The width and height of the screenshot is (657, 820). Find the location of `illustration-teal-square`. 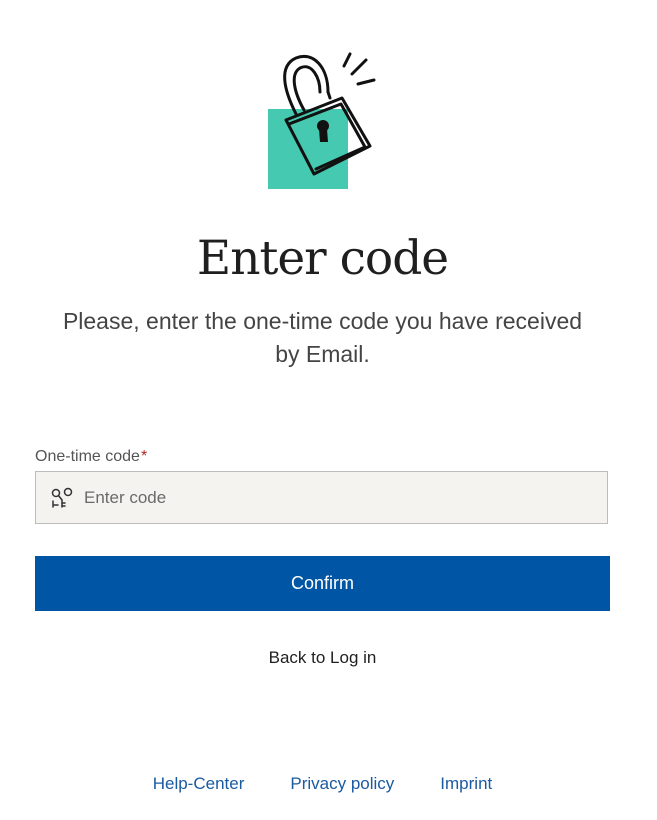

illustration-teal-square is located at coordinates (308, 149).